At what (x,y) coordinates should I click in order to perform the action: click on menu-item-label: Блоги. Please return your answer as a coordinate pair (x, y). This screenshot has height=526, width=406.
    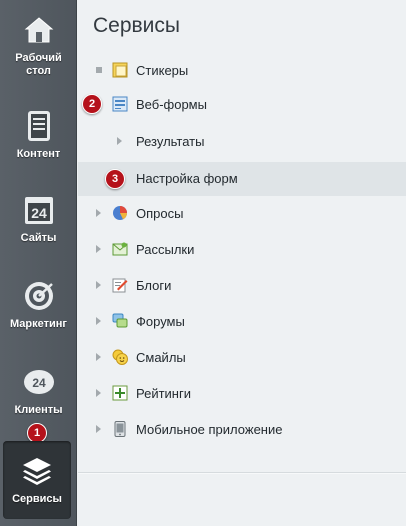
    Looking at the image, I should click on (154, 285).